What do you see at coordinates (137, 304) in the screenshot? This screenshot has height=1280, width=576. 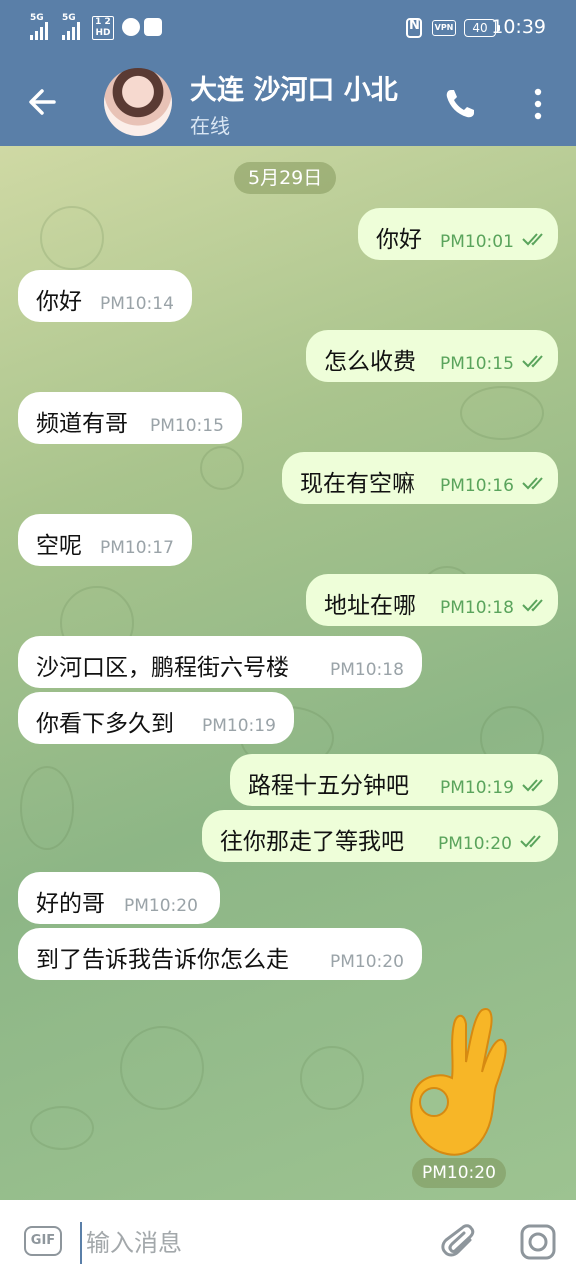 I see `message-time: PM10:14` at bounding box center [137, 304].